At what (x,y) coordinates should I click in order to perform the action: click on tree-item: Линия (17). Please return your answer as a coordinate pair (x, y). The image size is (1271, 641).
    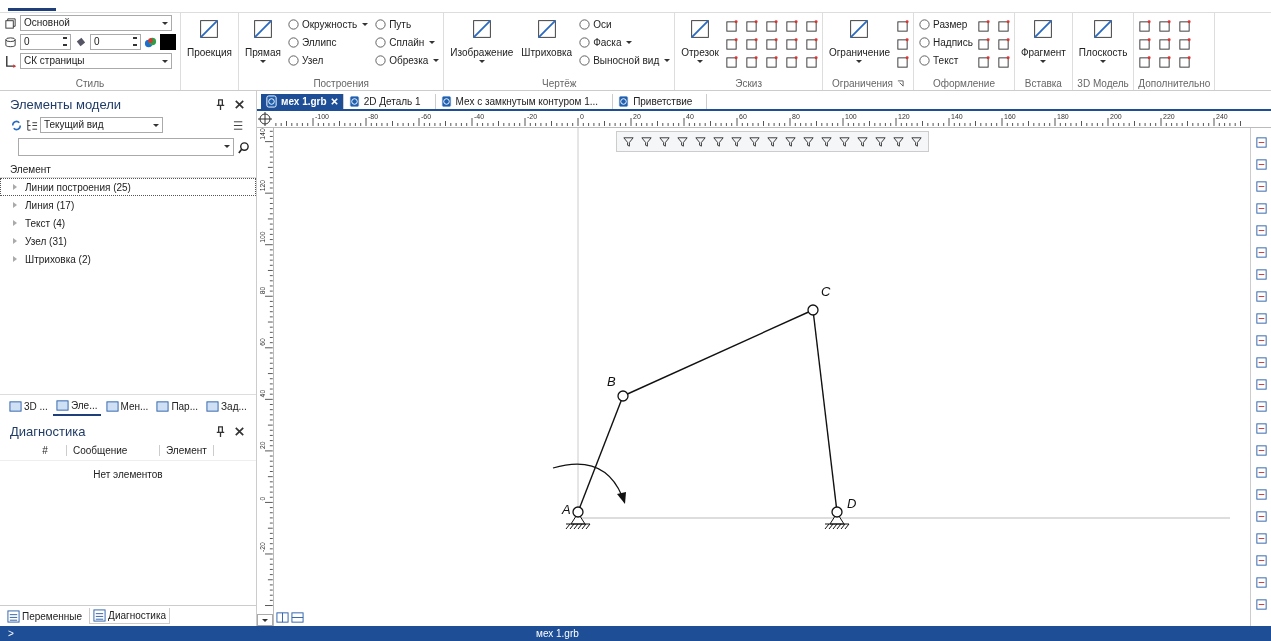
    Looking at the image, I should click on (128, 205).